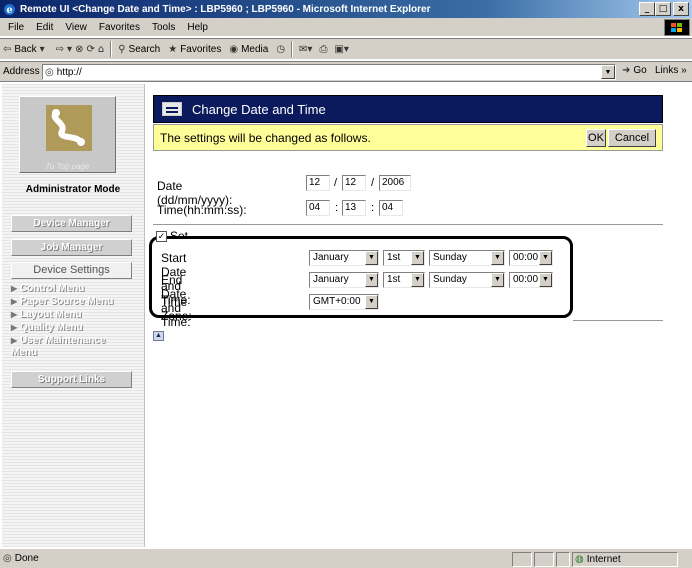 The height and width of the screenshot is (568, 692). I want to click on paper-source-menu-link: ▶ Paper Source Menu, so click(62, 302).